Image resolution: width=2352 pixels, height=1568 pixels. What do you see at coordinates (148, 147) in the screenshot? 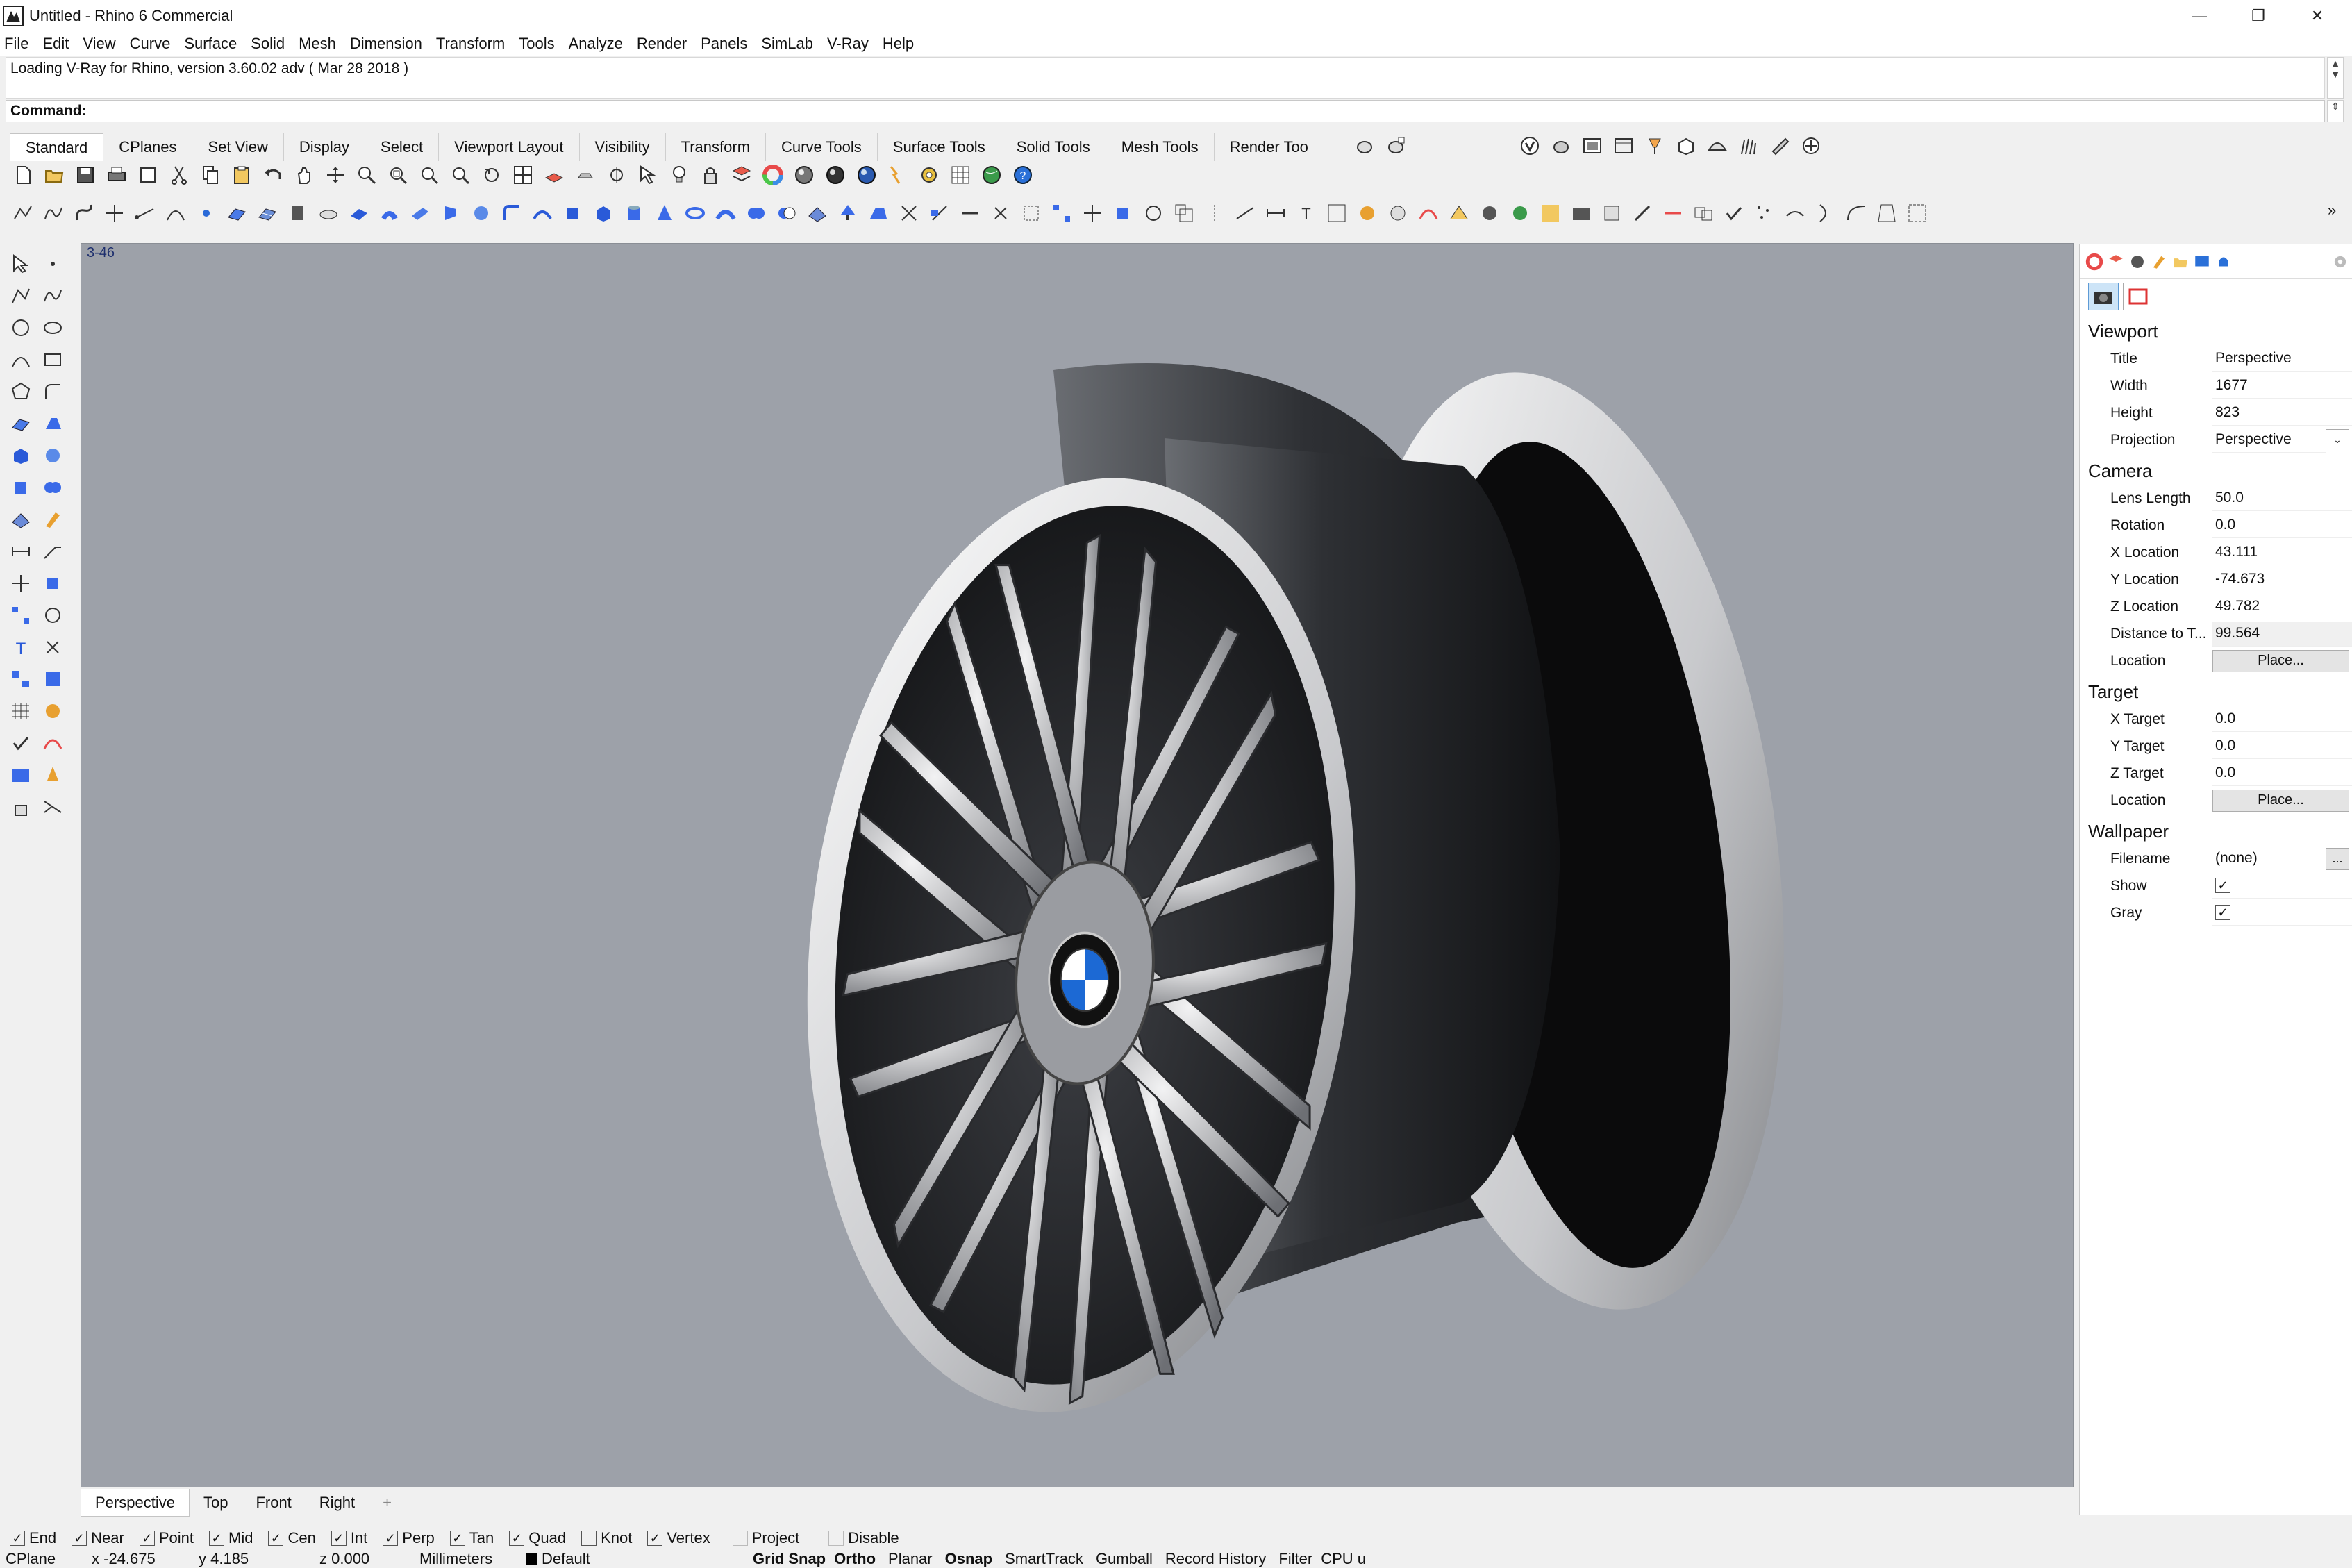
I see `tab-cplanes: CPlanes` at bounding box center [148, 147].